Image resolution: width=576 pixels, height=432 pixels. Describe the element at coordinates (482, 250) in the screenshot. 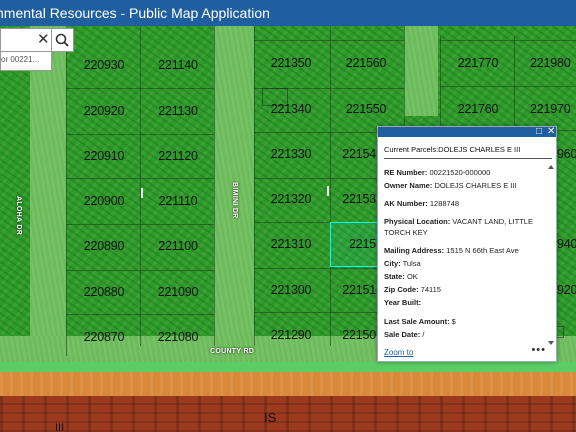

I see `mailing-address-value: 1515 N 66th East Ave` at that location.